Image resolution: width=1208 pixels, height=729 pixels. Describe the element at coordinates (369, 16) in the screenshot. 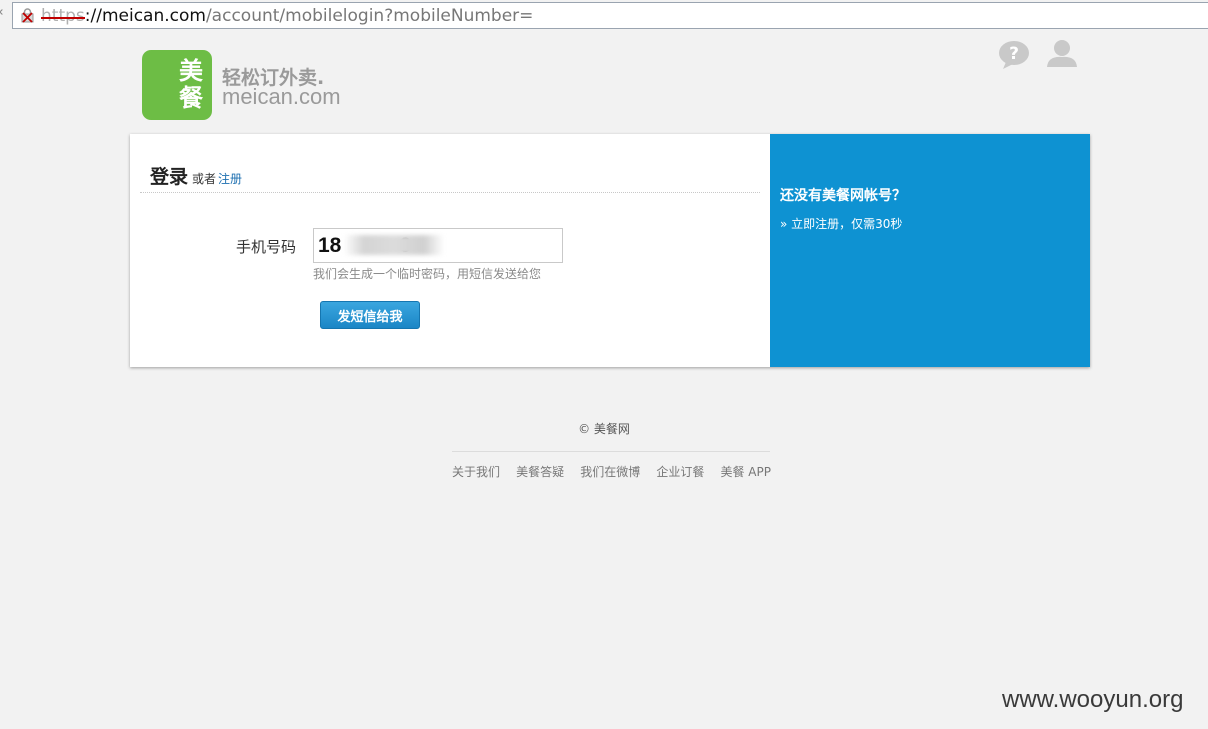

I see `url-path: /account/mobilelogin?mobileNumber=` at that location.